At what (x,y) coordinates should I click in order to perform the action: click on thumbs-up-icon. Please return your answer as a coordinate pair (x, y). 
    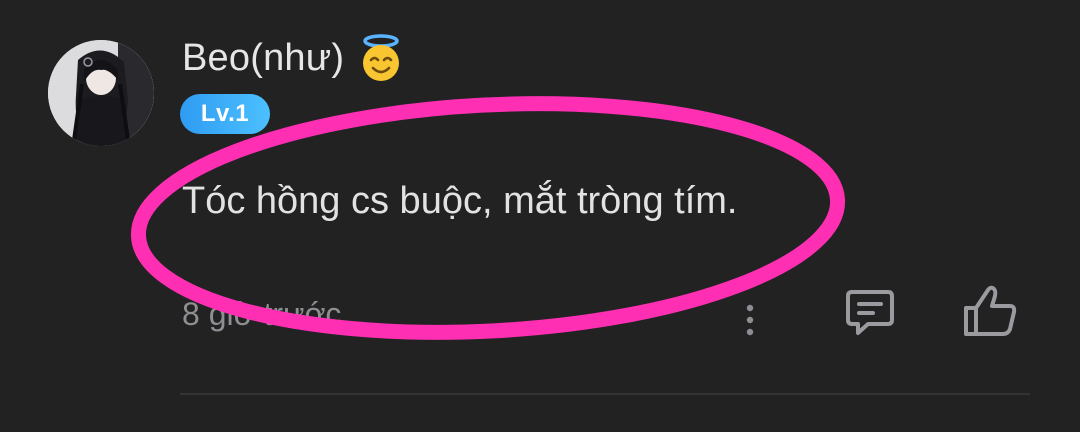
    Looking at the image, I should click on (990, 312).